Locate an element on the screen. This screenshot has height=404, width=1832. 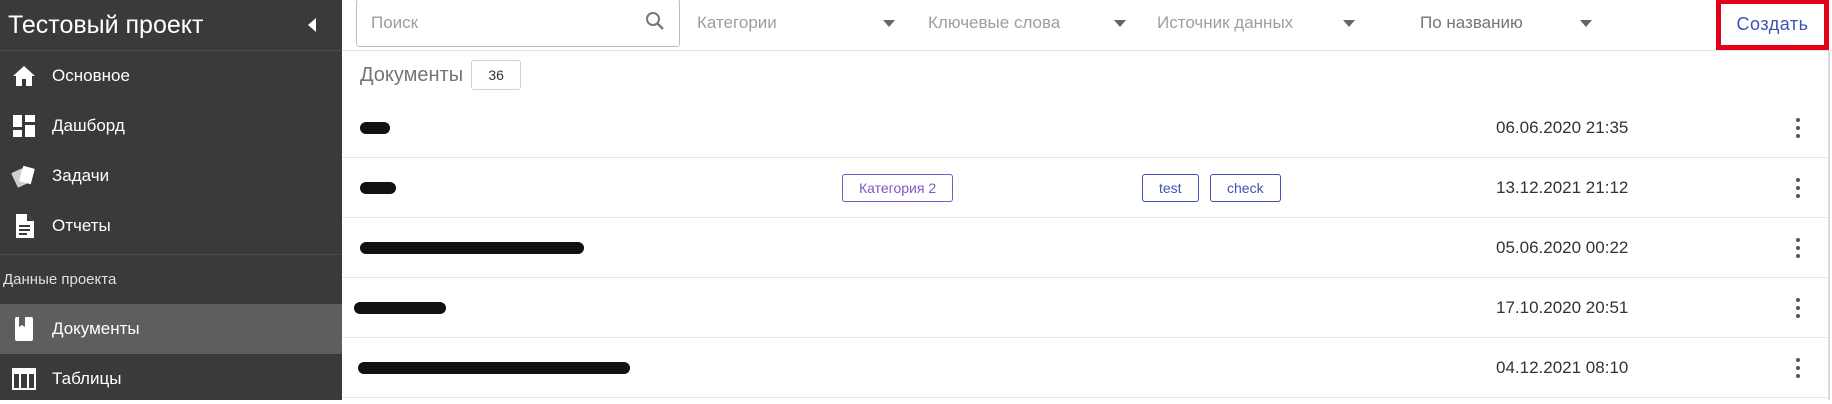
document-date: 04.12.2021 08:10 is located at coordinates (1562, 367).